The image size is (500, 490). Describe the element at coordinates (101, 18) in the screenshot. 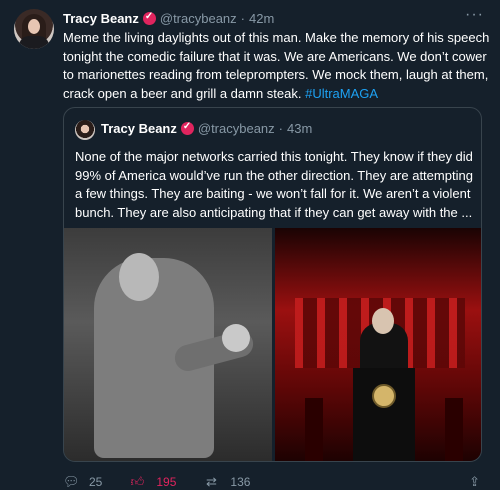

I see `author-name: Tracy Beanz` at that location.